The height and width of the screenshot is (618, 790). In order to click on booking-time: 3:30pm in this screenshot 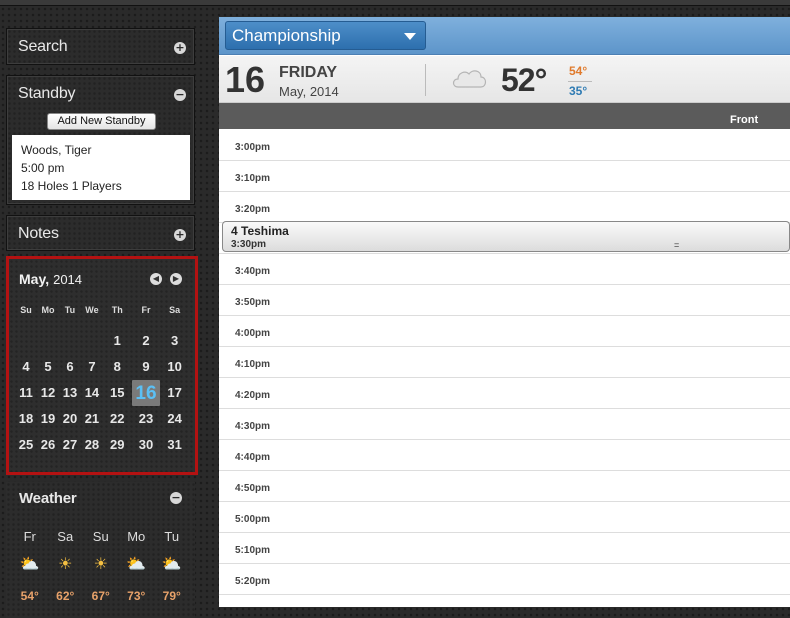, I will do `click(249, 244)`.